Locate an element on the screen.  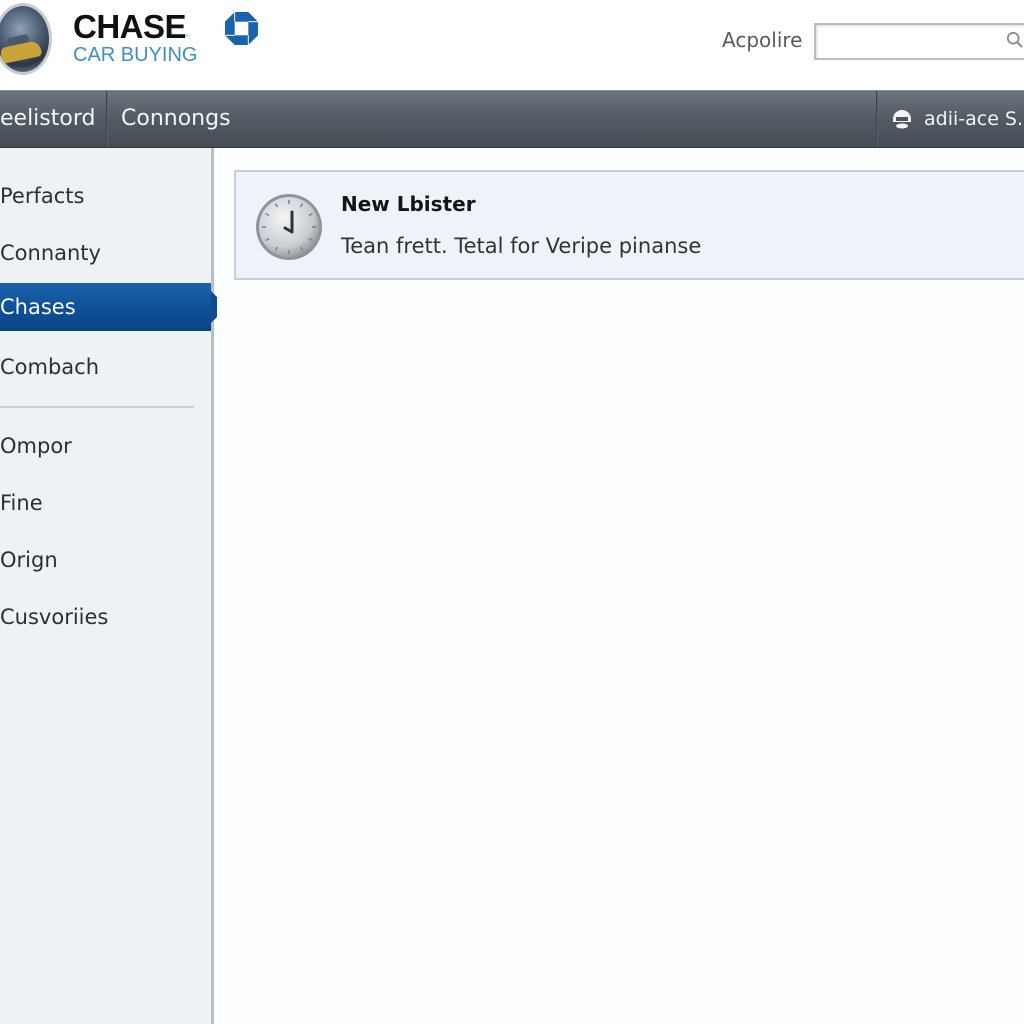
sidebar-item-cusvoriies: Cusvoriies is located at coordinates (105, 617).